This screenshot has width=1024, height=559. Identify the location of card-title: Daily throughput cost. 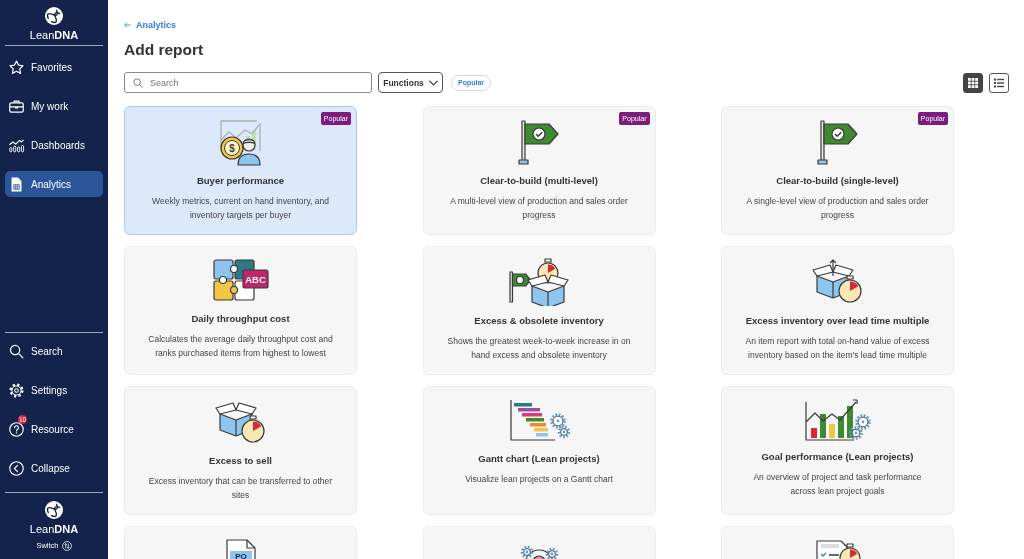
(240, 319).